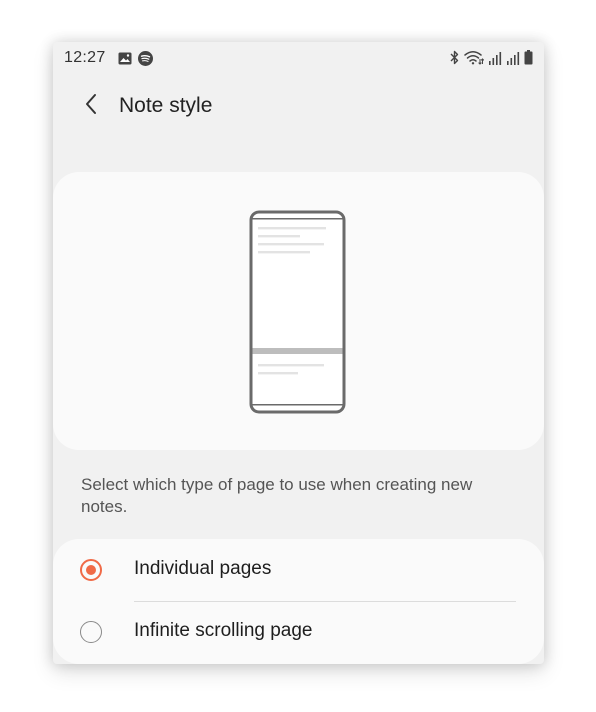  What do you see at coordinates (528, 60) in the screenshot?
I see `battery-icon` at bounding box center [528, 60].